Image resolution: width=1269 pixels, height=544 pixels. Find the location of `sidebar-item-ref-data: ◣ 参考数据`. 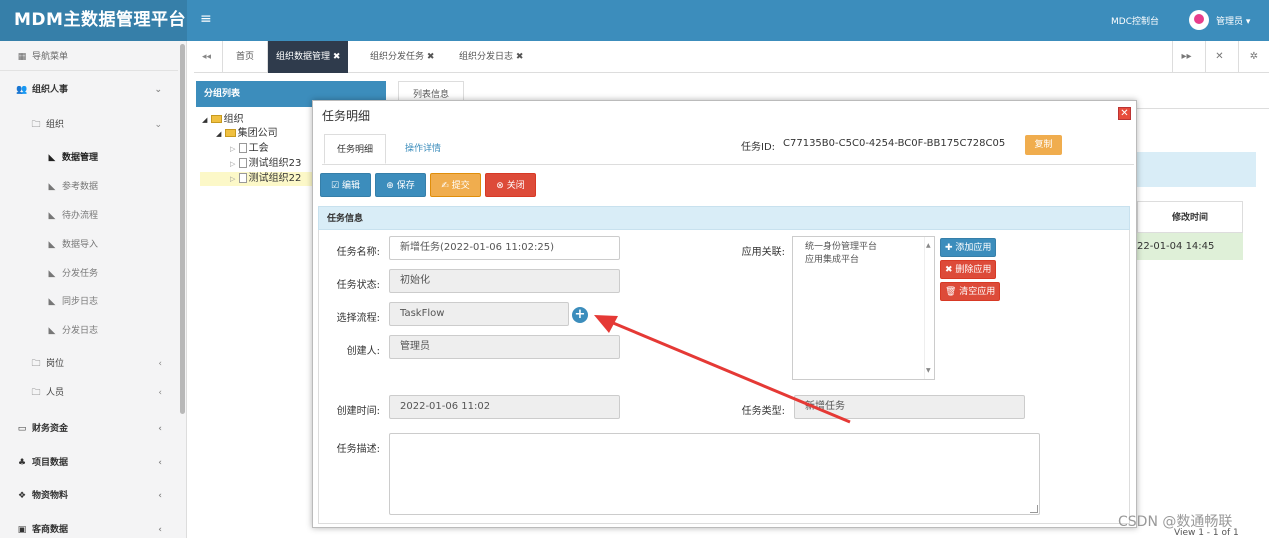

sidebar-item-ref-data: ◣ 参考数据 is located at coordinates (89, 187).